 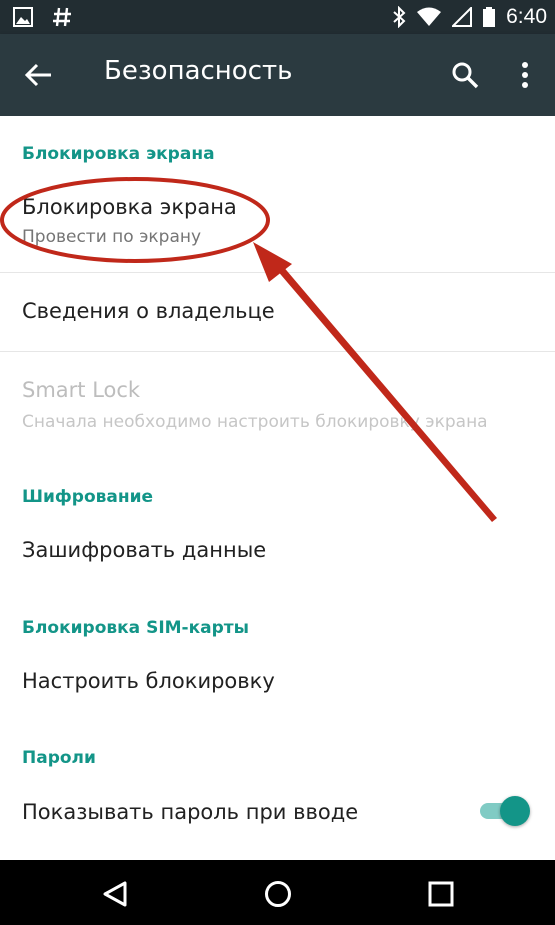 I want to click on signal-icon, so click(x=462, y=17).